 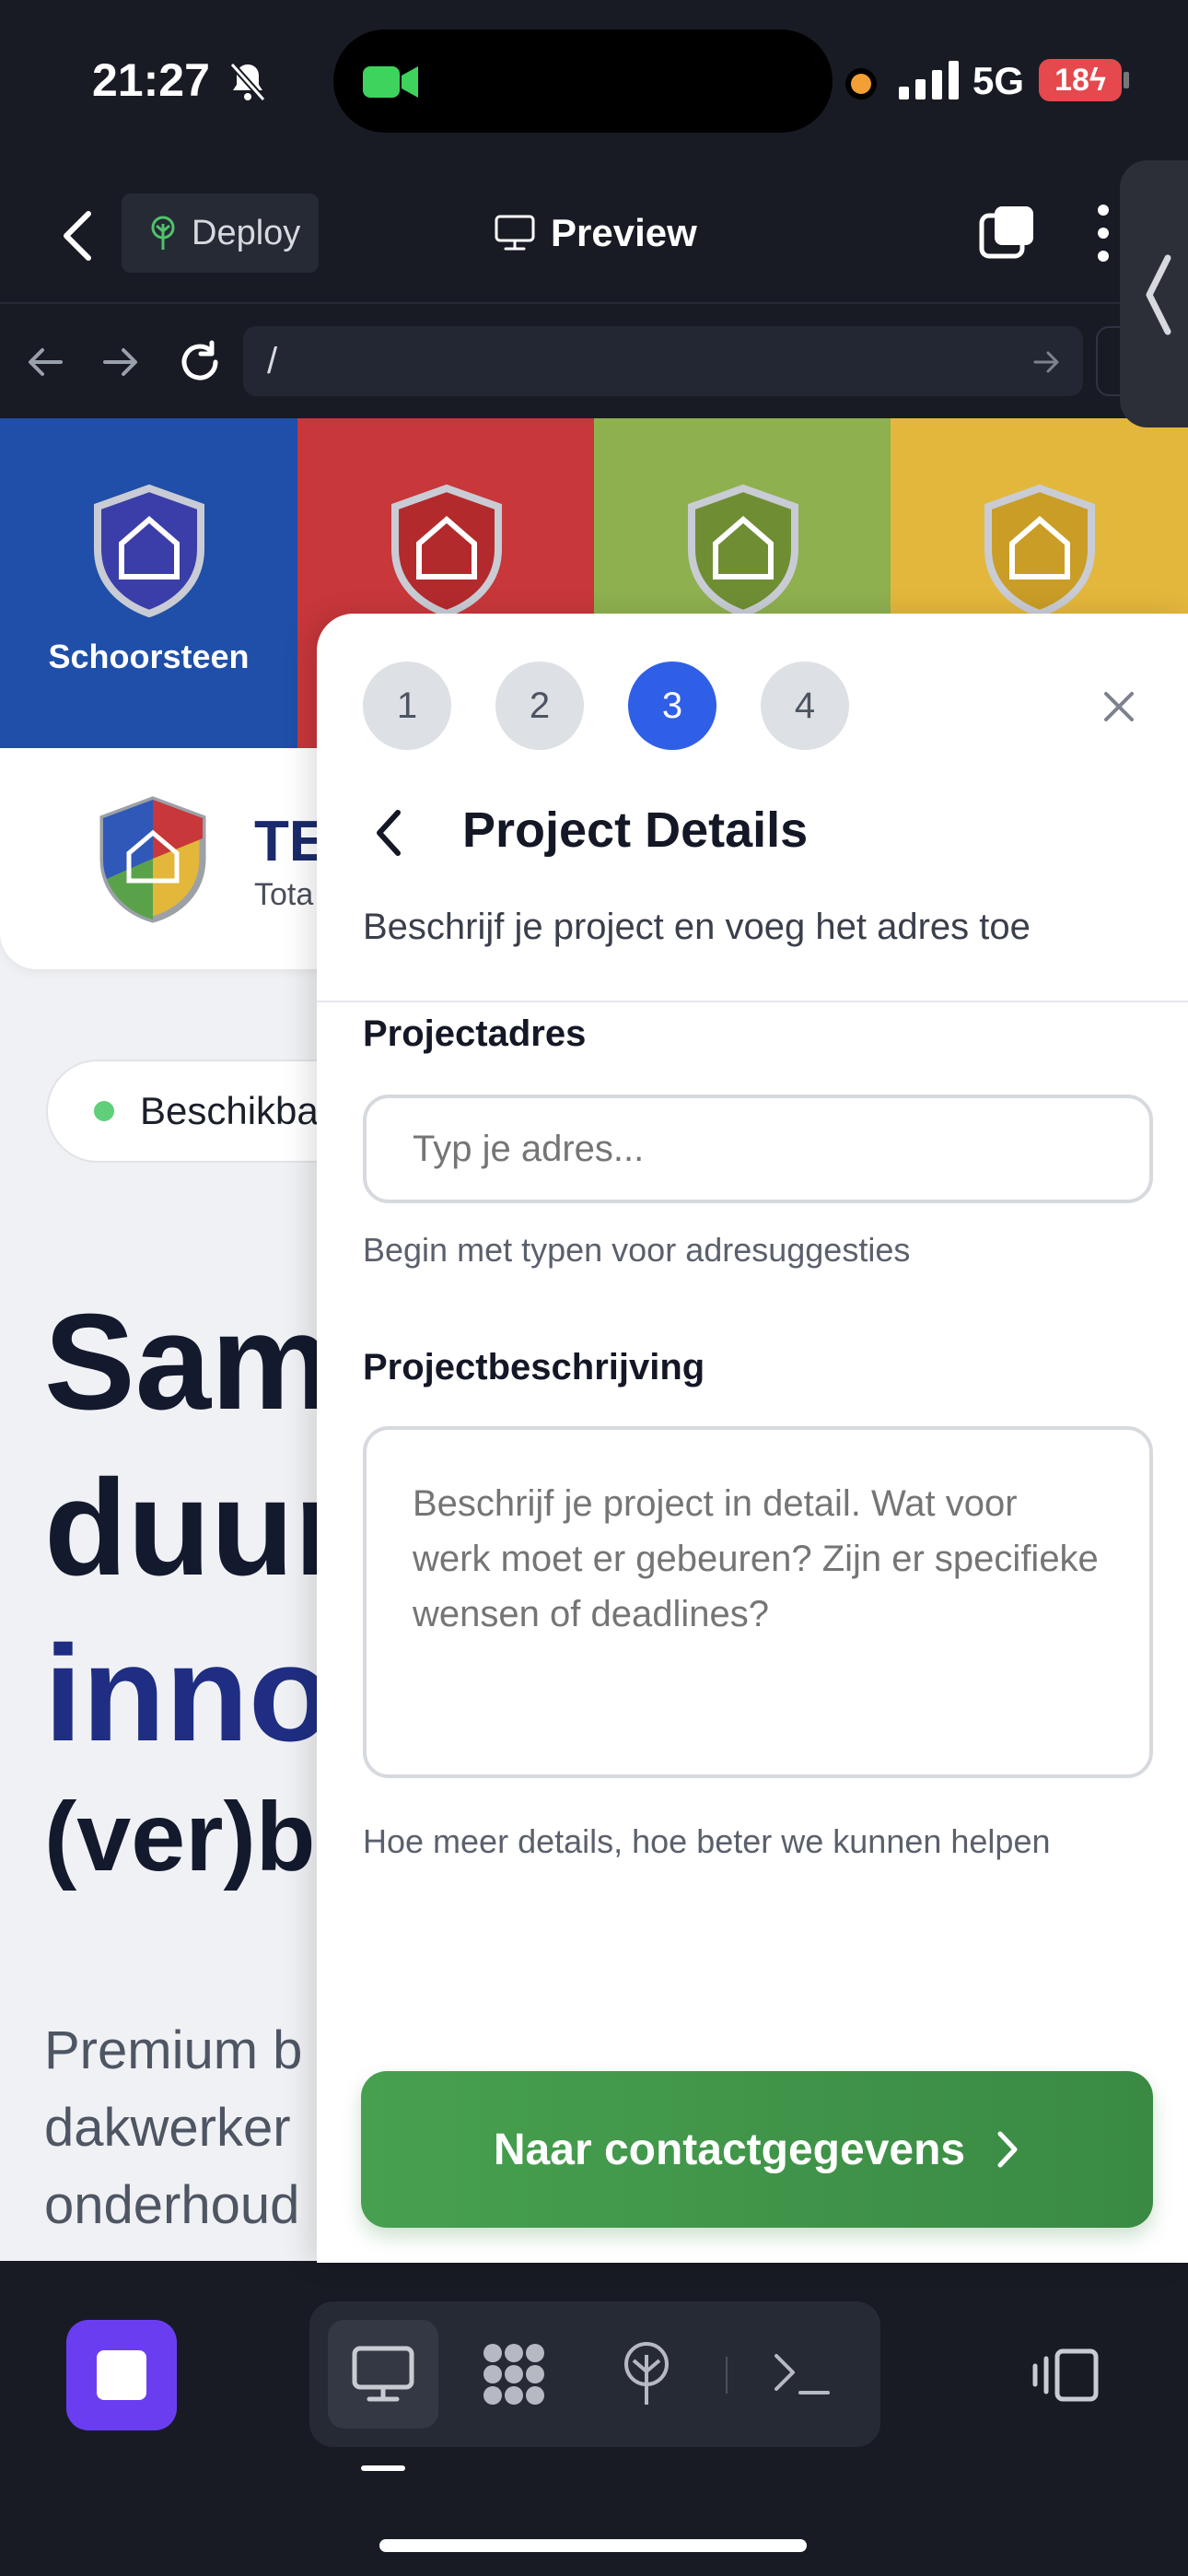 I want to click on stop-icon, so click(x=121, y=2375).